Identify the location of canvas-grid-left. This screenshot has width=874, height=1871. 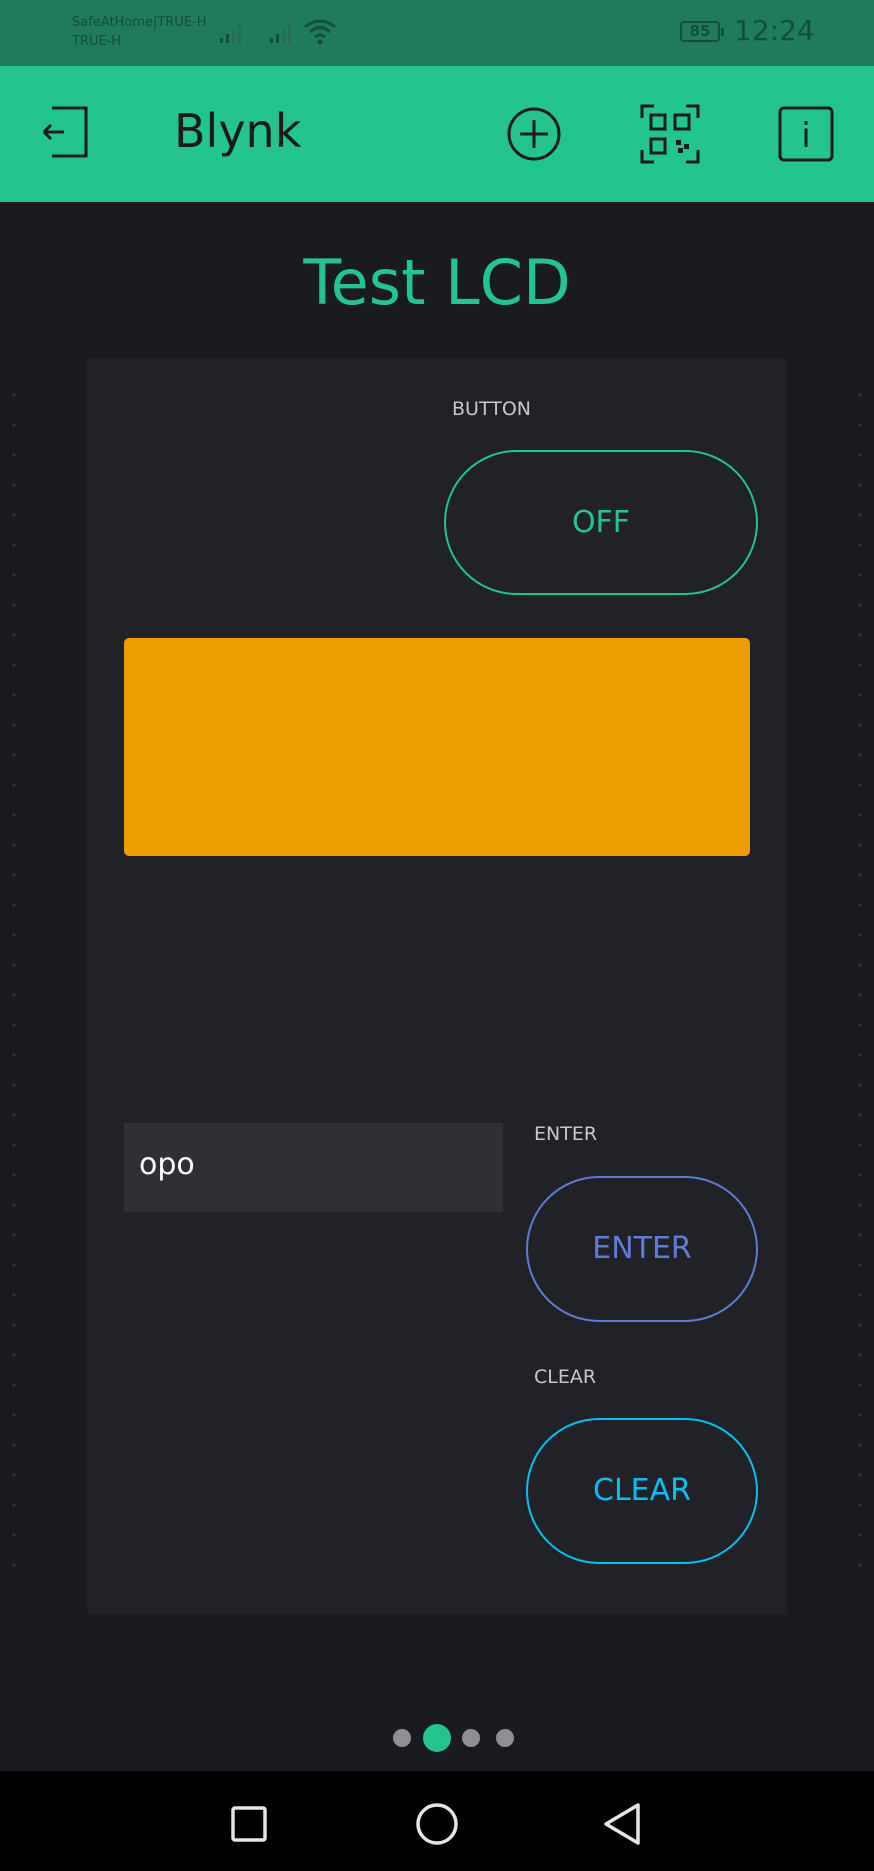
(14, 985).